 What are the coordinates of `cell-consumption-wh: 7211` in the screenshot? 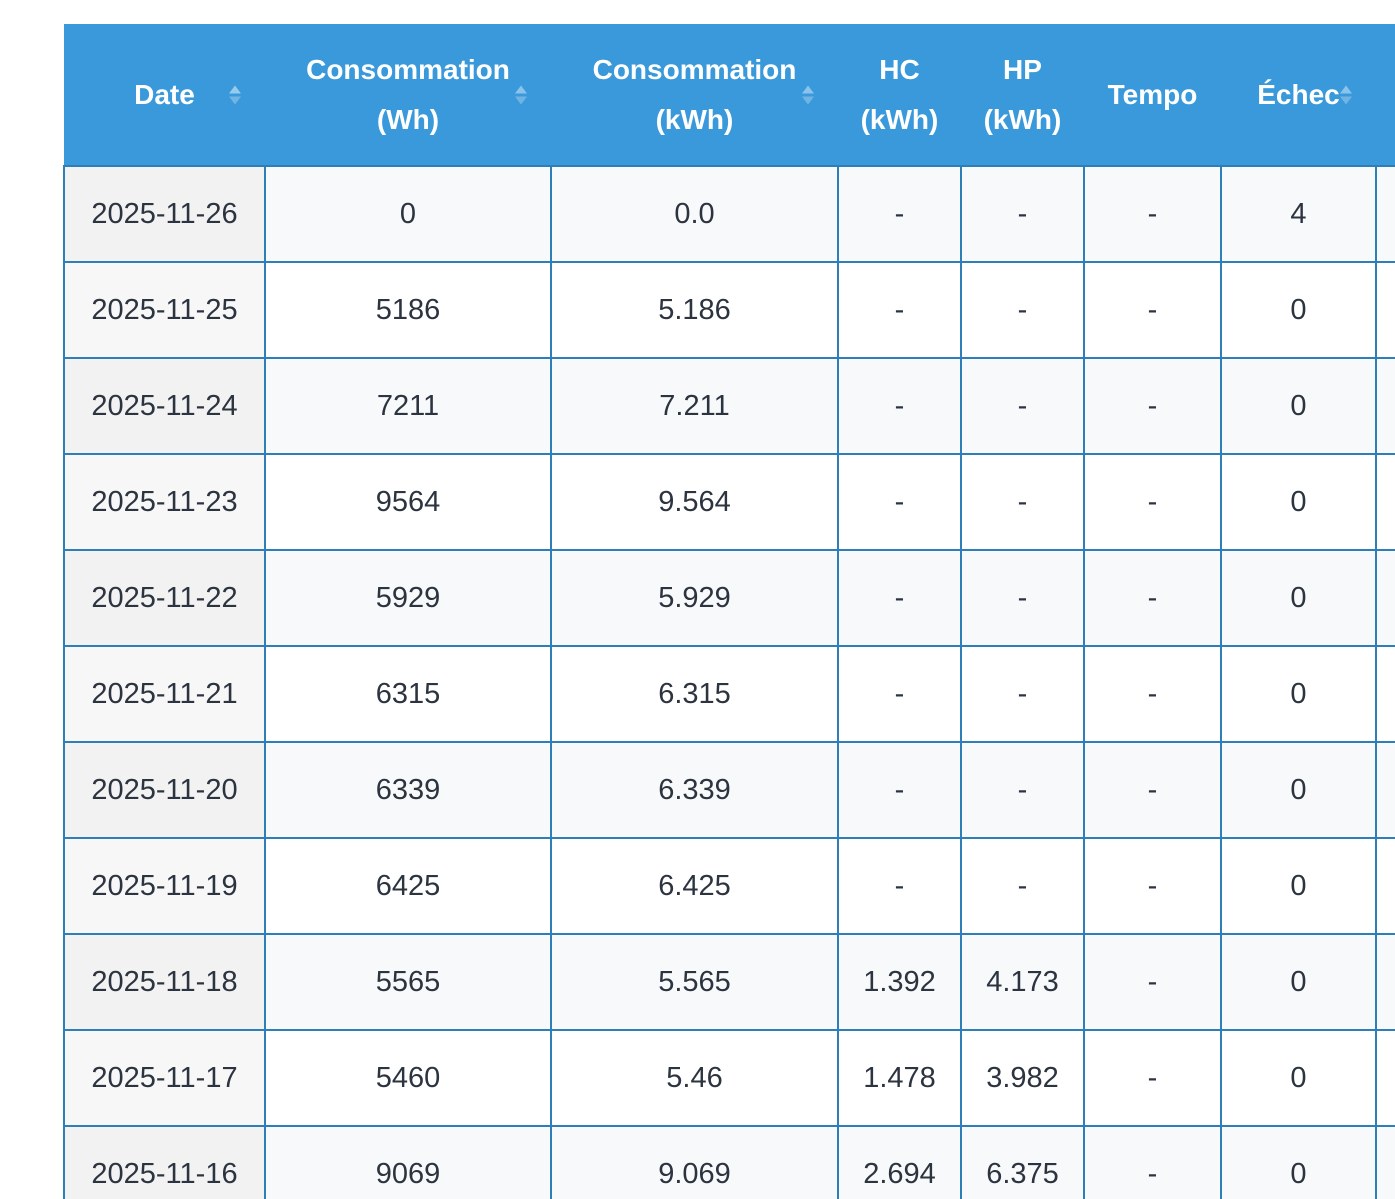 It's located at (408, 406).